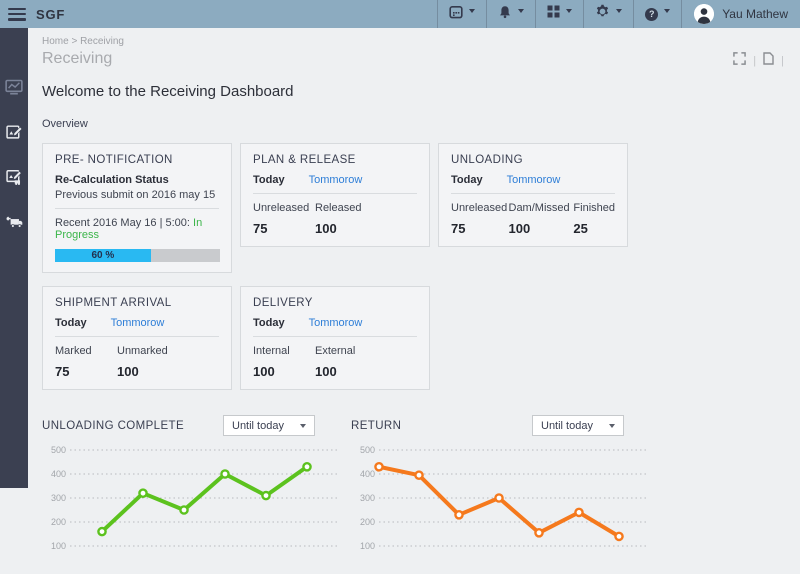 Image resolution: width=800 pixels, height=574 pixels. What do you see at coordinates (112, 180) in the screenshot?
I see `recalculation-status-title: Re-Calculation Status` at bounding box center [112, 180].